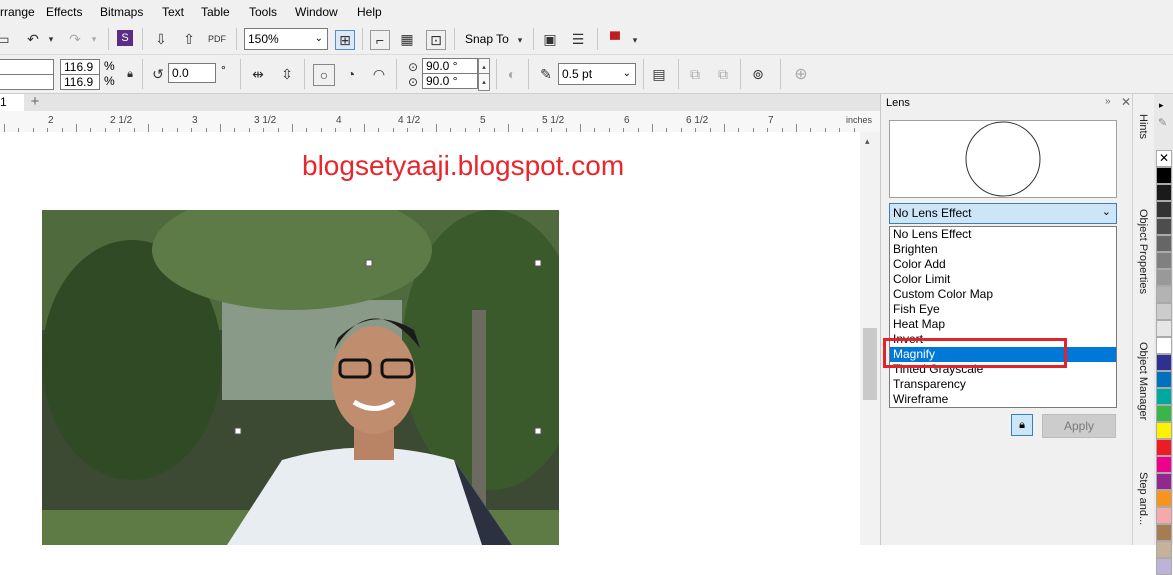 This screenshot has width=1173, height=575. What do you see at coordinates (1003, 249) in the screenshot?
I see `lens-option-brighten: Brighten` at bounding box center [1003, 249].